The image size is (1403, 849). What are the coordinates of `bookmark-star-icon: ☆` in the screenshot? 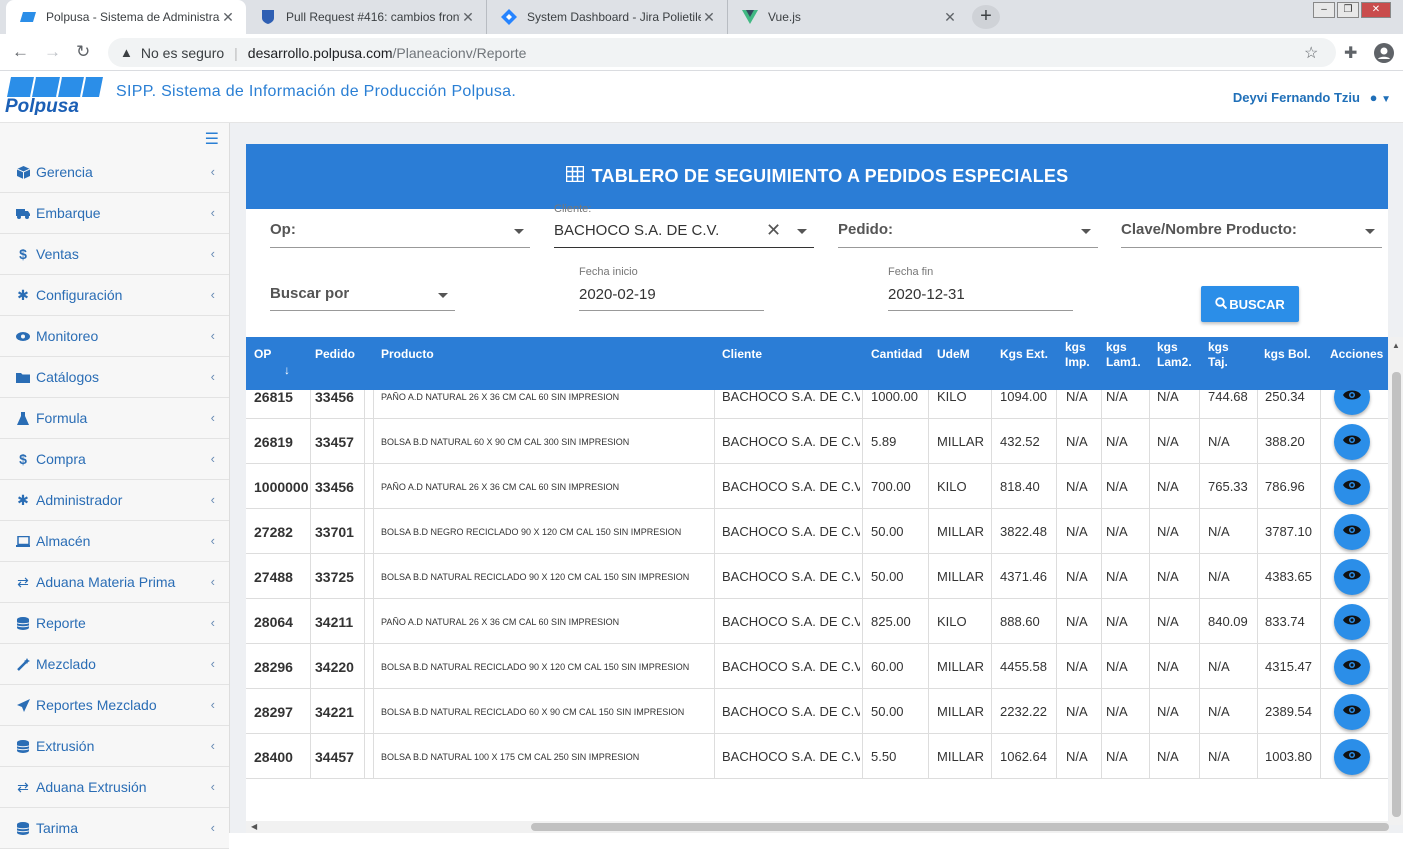 It's located at (1311, 53).